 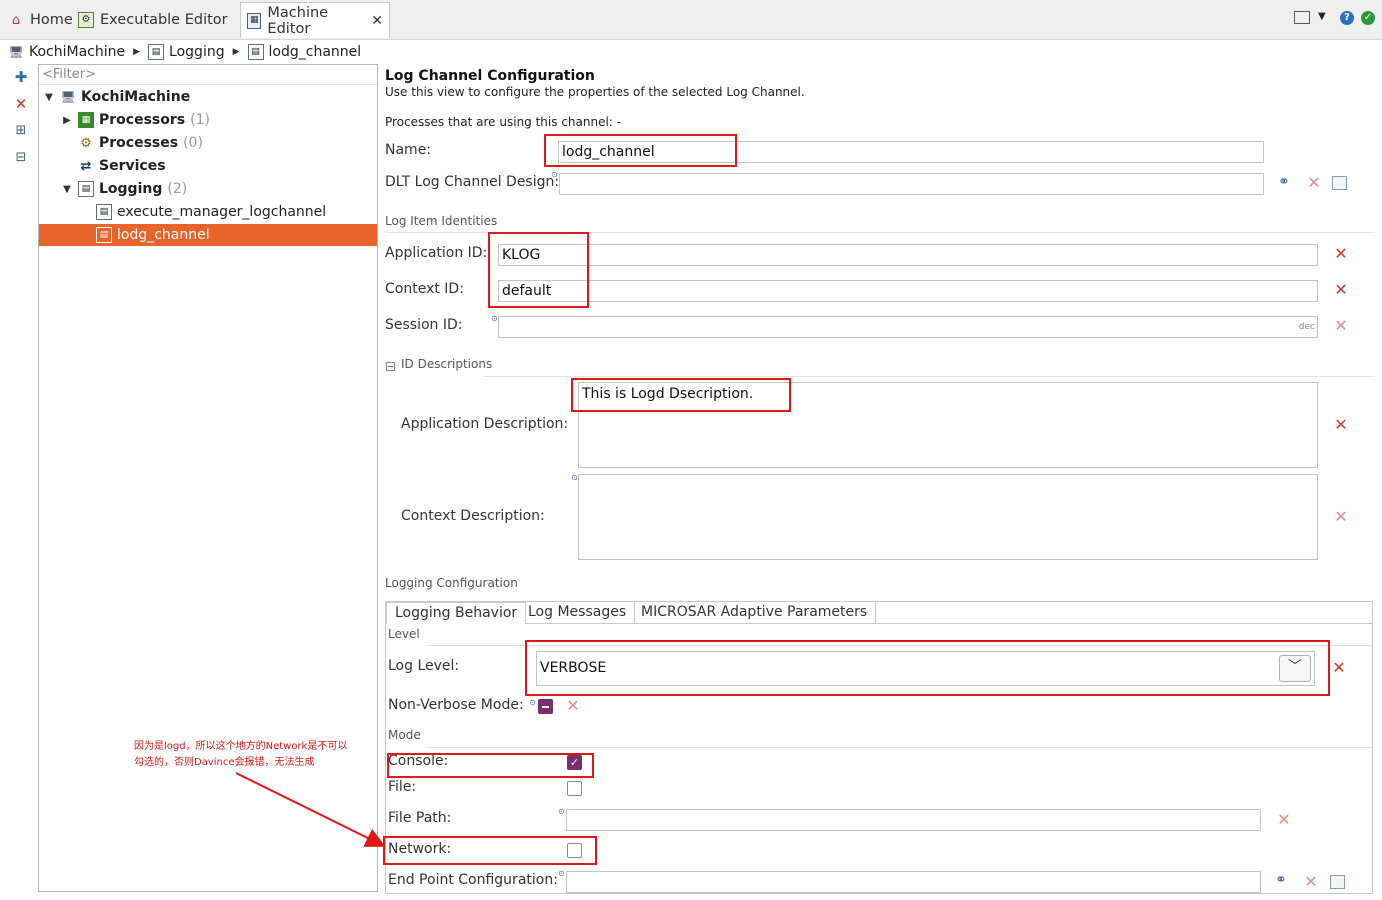 I want to click on annotation-arrow, so click(x=310, y=809).